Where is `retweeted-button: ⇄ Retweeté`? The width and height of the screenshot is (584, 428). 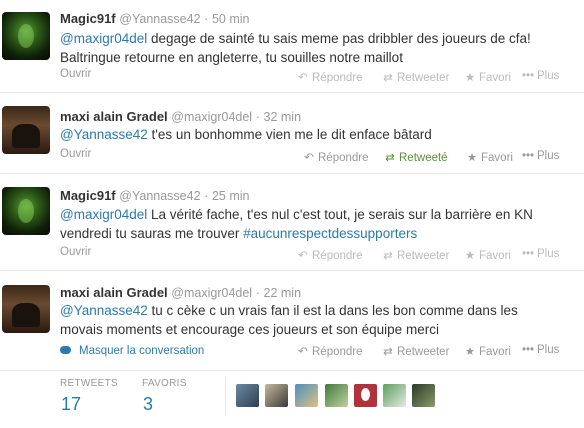 retweeted-button: ⇄ Retweeté is located at coordinates (416, 157).